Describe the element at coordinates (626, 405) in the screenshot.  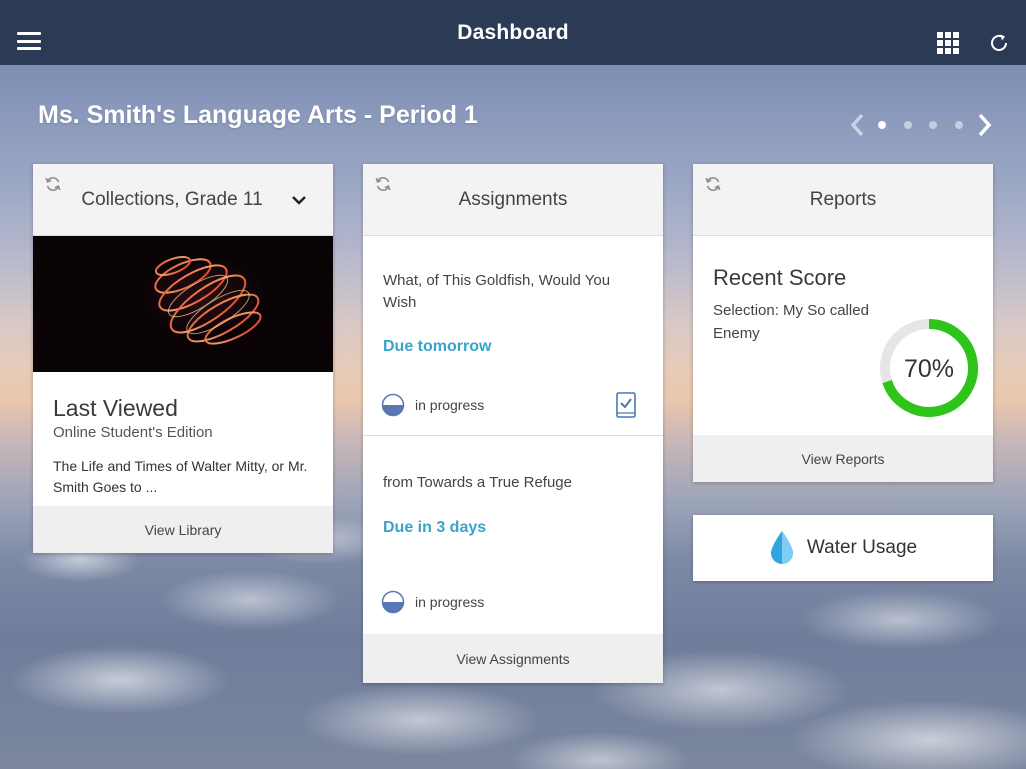
I see `tablet-check-icon` at that location.